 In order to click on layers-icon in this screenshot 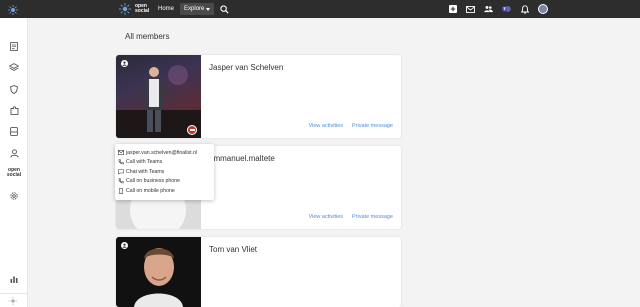, I will do `click(14, 67)`.